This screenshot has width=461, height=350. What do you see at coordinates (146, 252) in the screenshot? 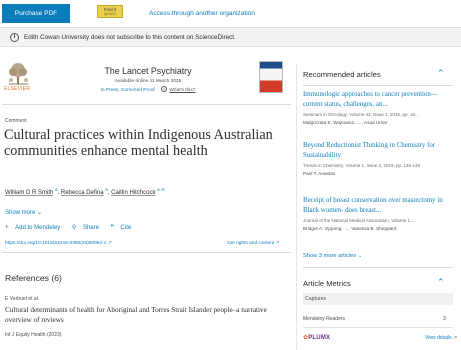
I see `article-divider` at bounding box center [146, 252].